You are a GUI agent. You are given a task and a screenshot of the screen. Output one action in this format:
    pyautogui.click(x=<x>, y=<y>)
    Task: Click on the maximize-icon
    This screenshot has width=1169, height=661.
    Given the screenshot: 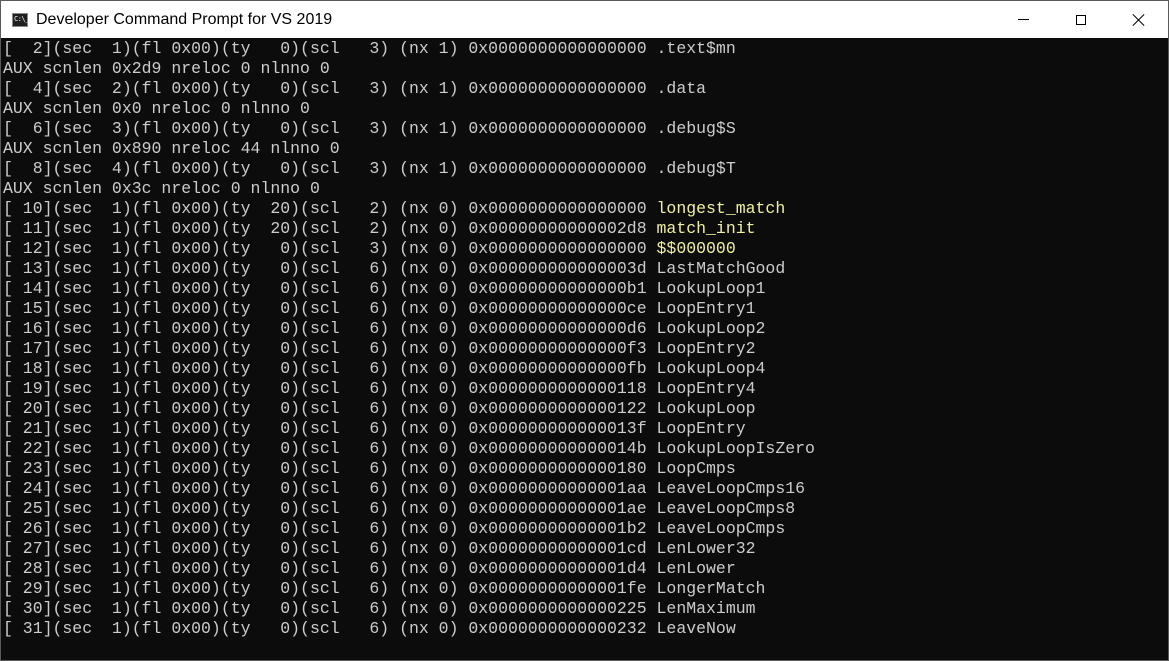 What is the action you would take?
    pyautogui.click(x=1081, y=19)
    